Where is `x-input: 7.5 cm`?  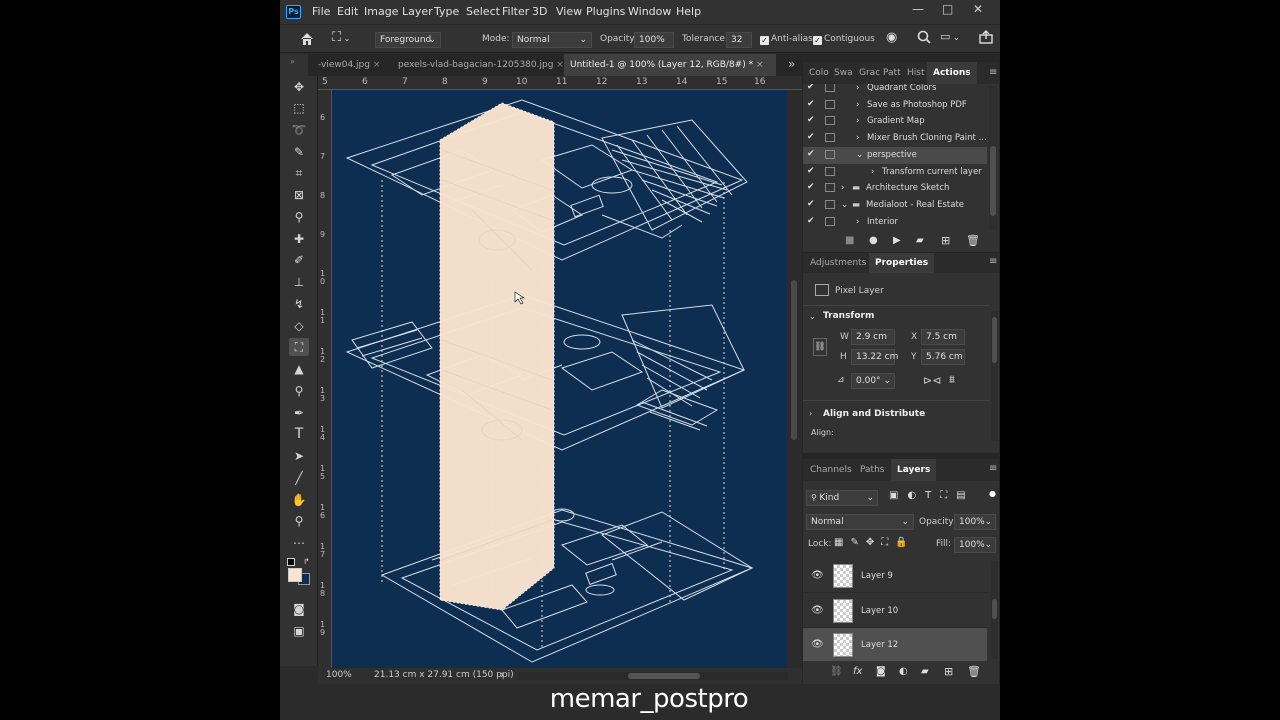 x-input: 7.5 cm is located at coordinates (943, 337).